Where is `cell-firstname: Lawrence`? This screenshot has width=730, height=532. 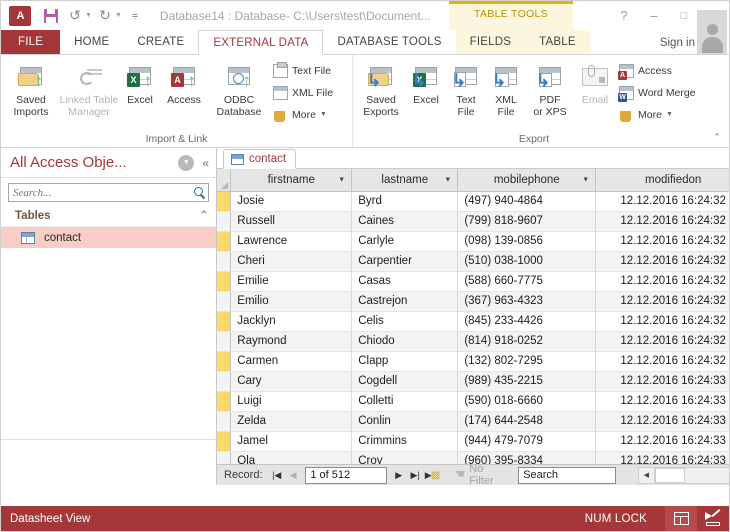 cell-firstname: Lawrence is located at coordinates (291, 241).